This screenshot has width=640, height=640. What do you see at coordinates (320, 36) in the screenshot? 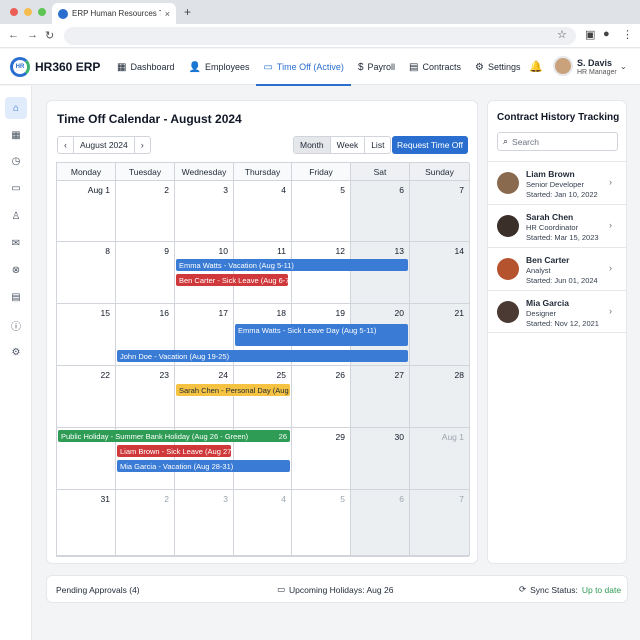
I see `url-input` at bounding box center [320, 36].